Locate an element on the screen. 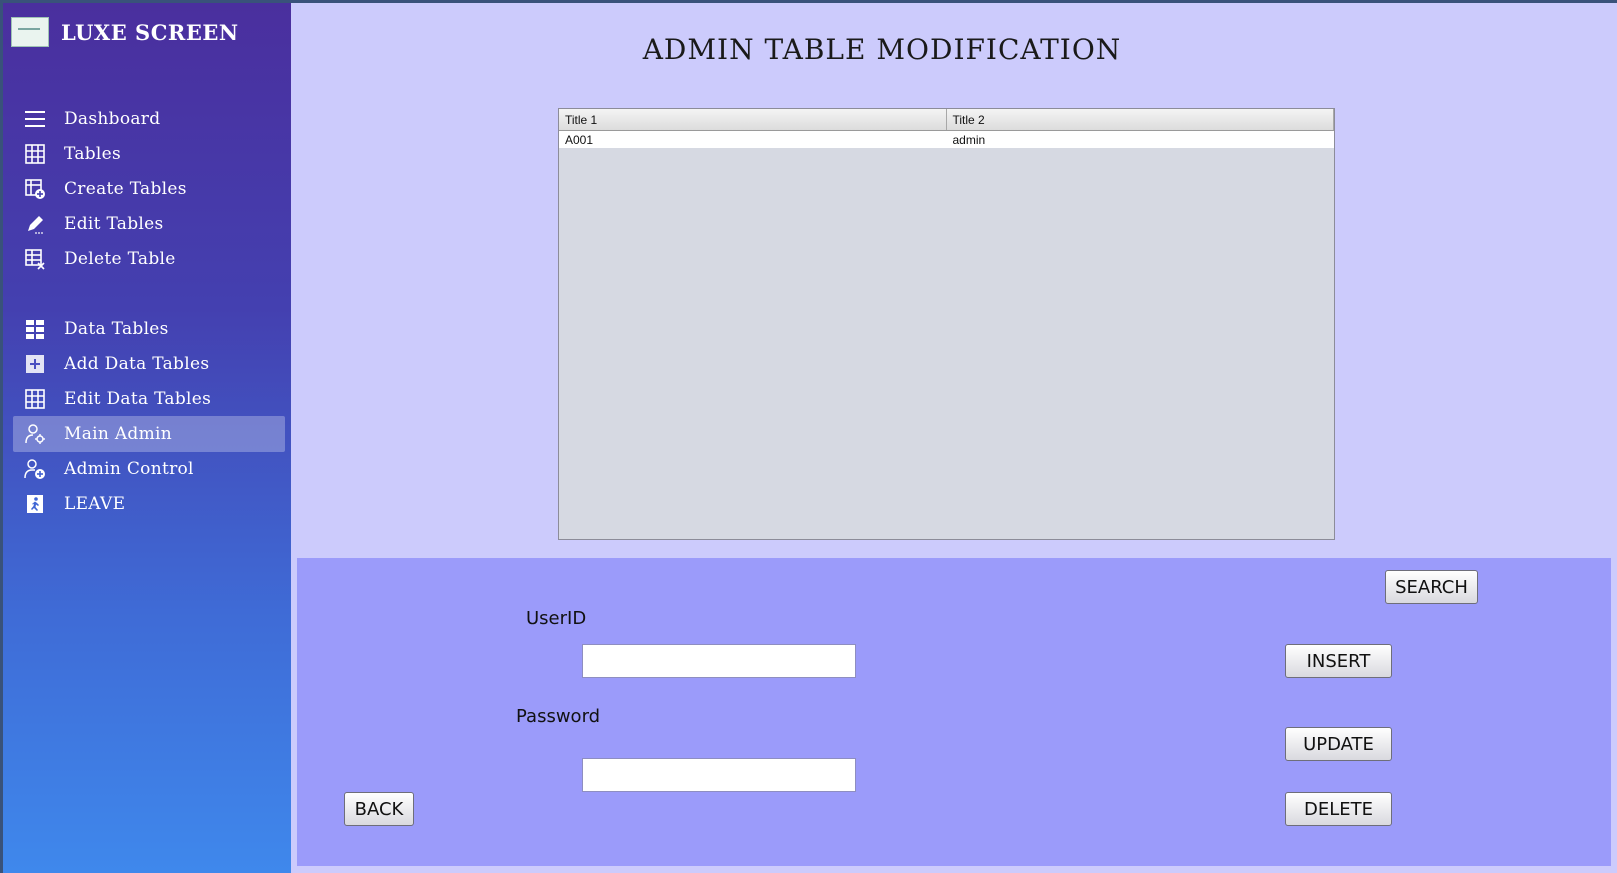  userid-label: UserID is located at coordinates (556, 618).